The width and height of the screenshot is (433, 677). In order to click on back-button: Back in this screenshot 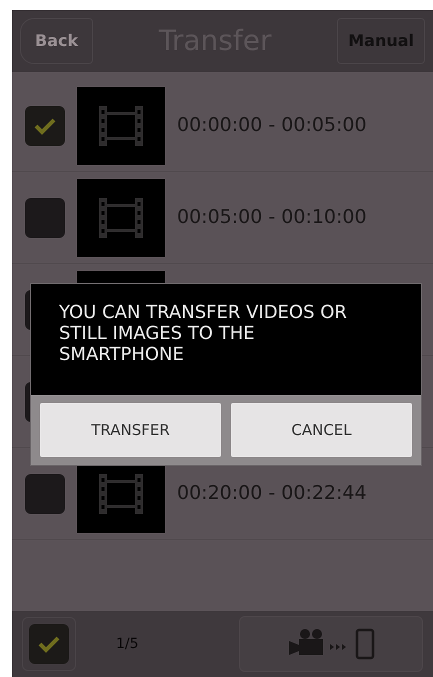, I will do `click(57, 41)`.